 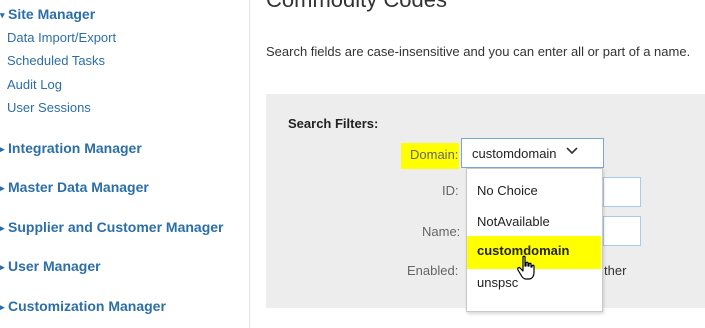 I want to click on domain-option-unspsc: unspsc, so click(x=497, y=282).